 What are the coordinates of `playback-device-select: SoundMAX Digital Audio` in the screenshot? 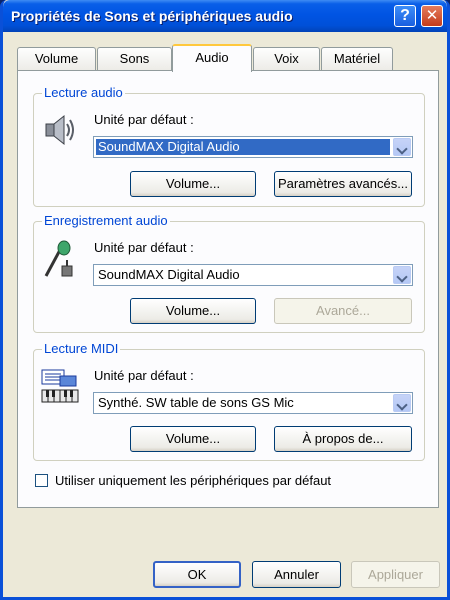 It's located at (253, 147).